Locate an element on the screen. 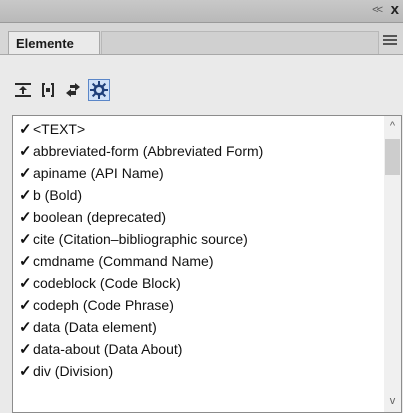 Image resolution: width=403 pixels, height=413 pixels. list-item-label: data-about (Data About) is located at coordinates (108, 349).